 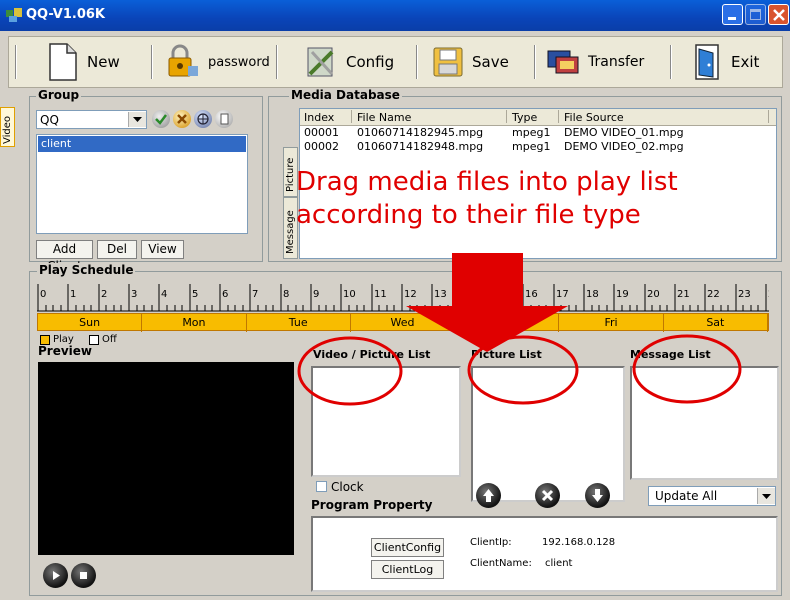 I want to click on annotation-overlay, so click(x=519, y=329).